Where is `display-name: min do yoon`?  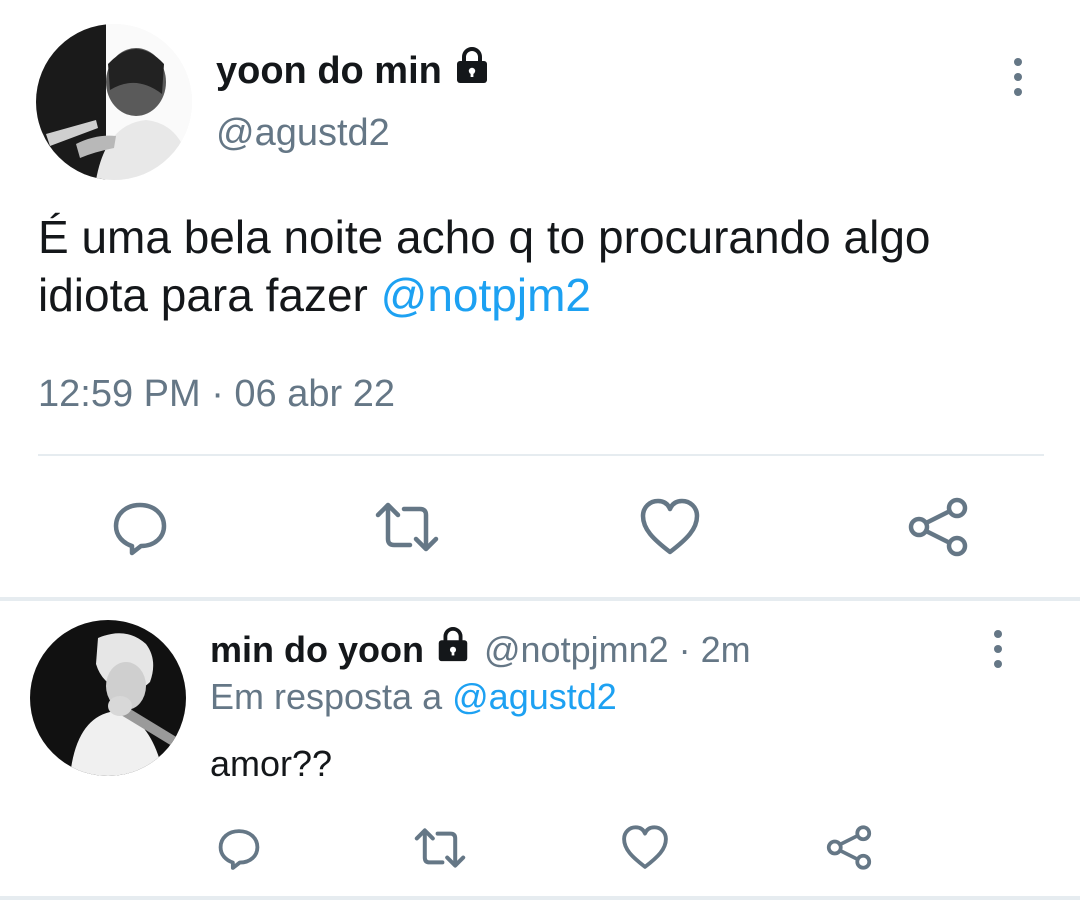 display-name: min do yoon is located at coordinates (317, 650).